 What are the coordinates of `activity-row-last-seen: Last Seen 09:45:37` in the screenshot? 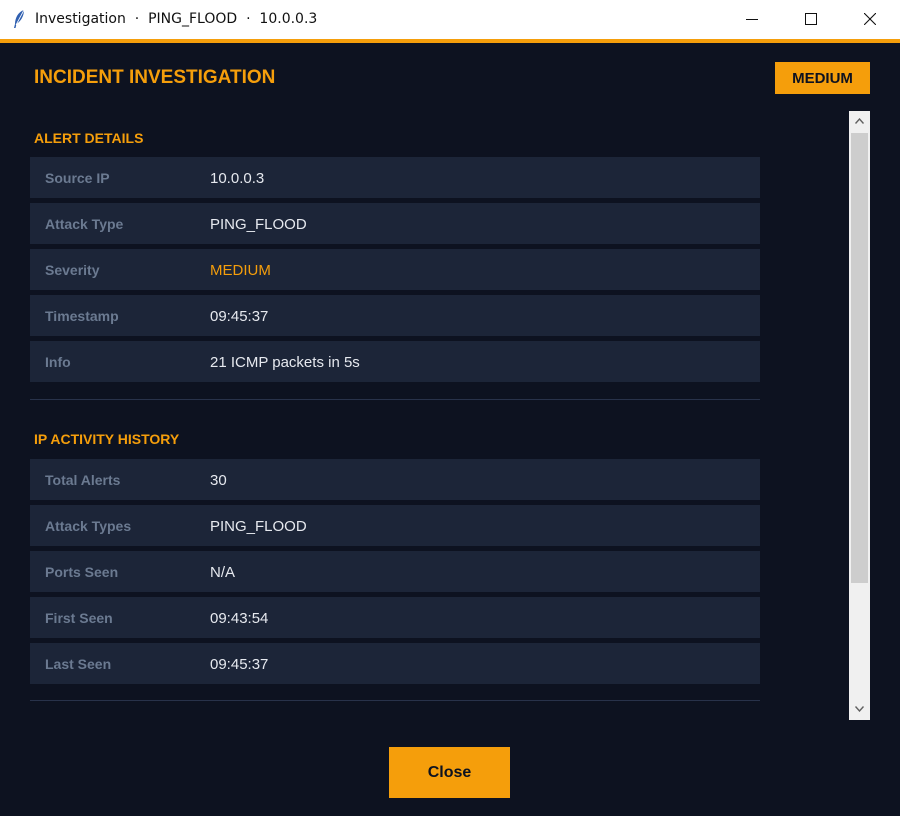 It's located at (395, 663).